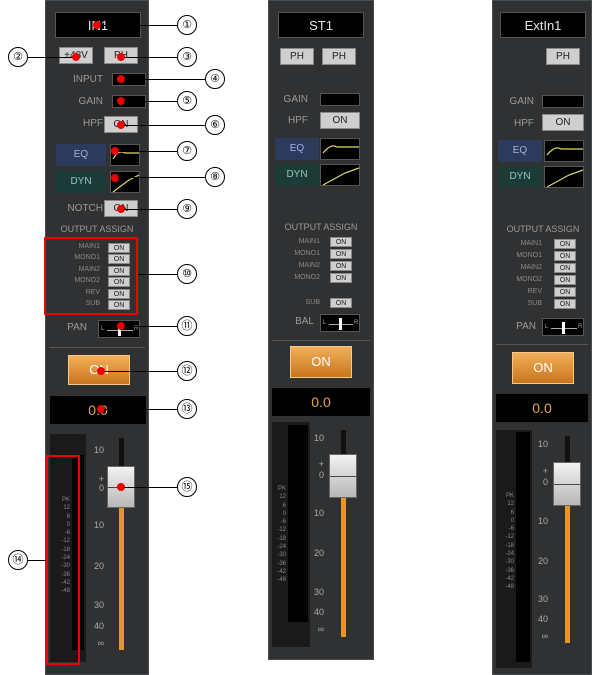 This screenshot has width=592, height=675. I want to click on marker-dot, so click(76, 57).